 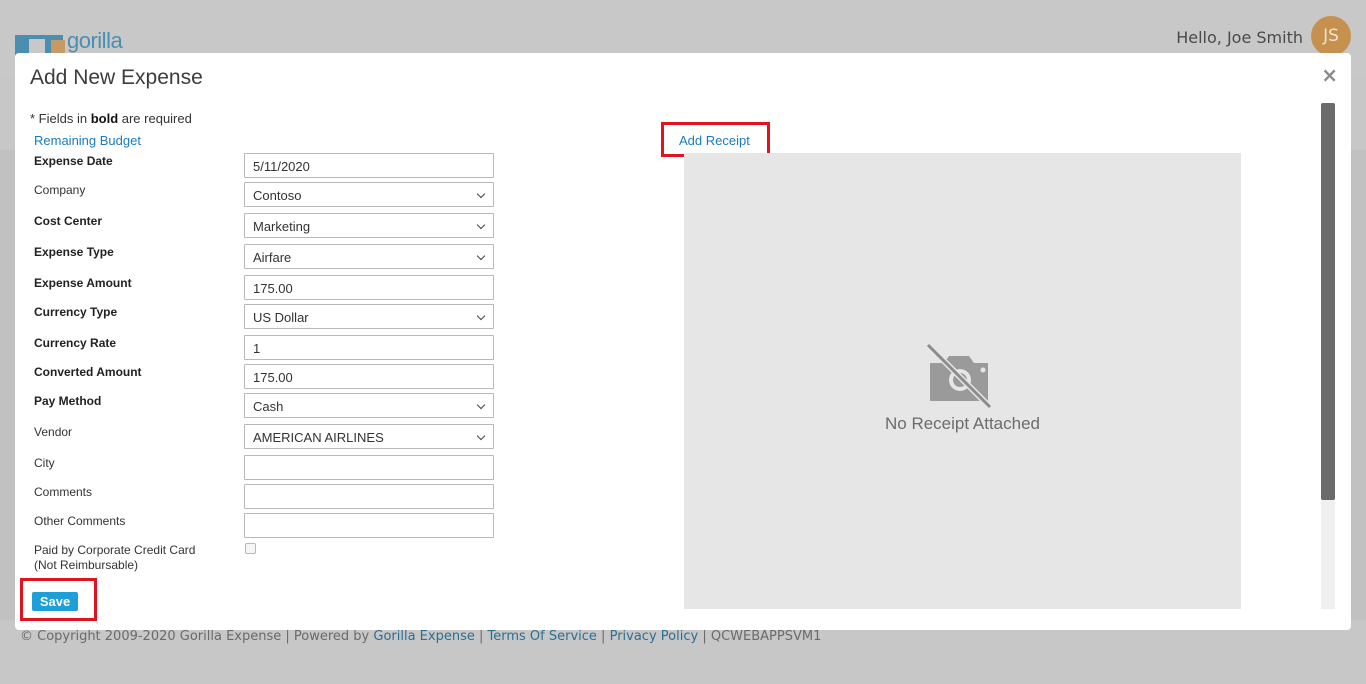 I want to click on modal-scrollbar, so click(x=1328, y=356).